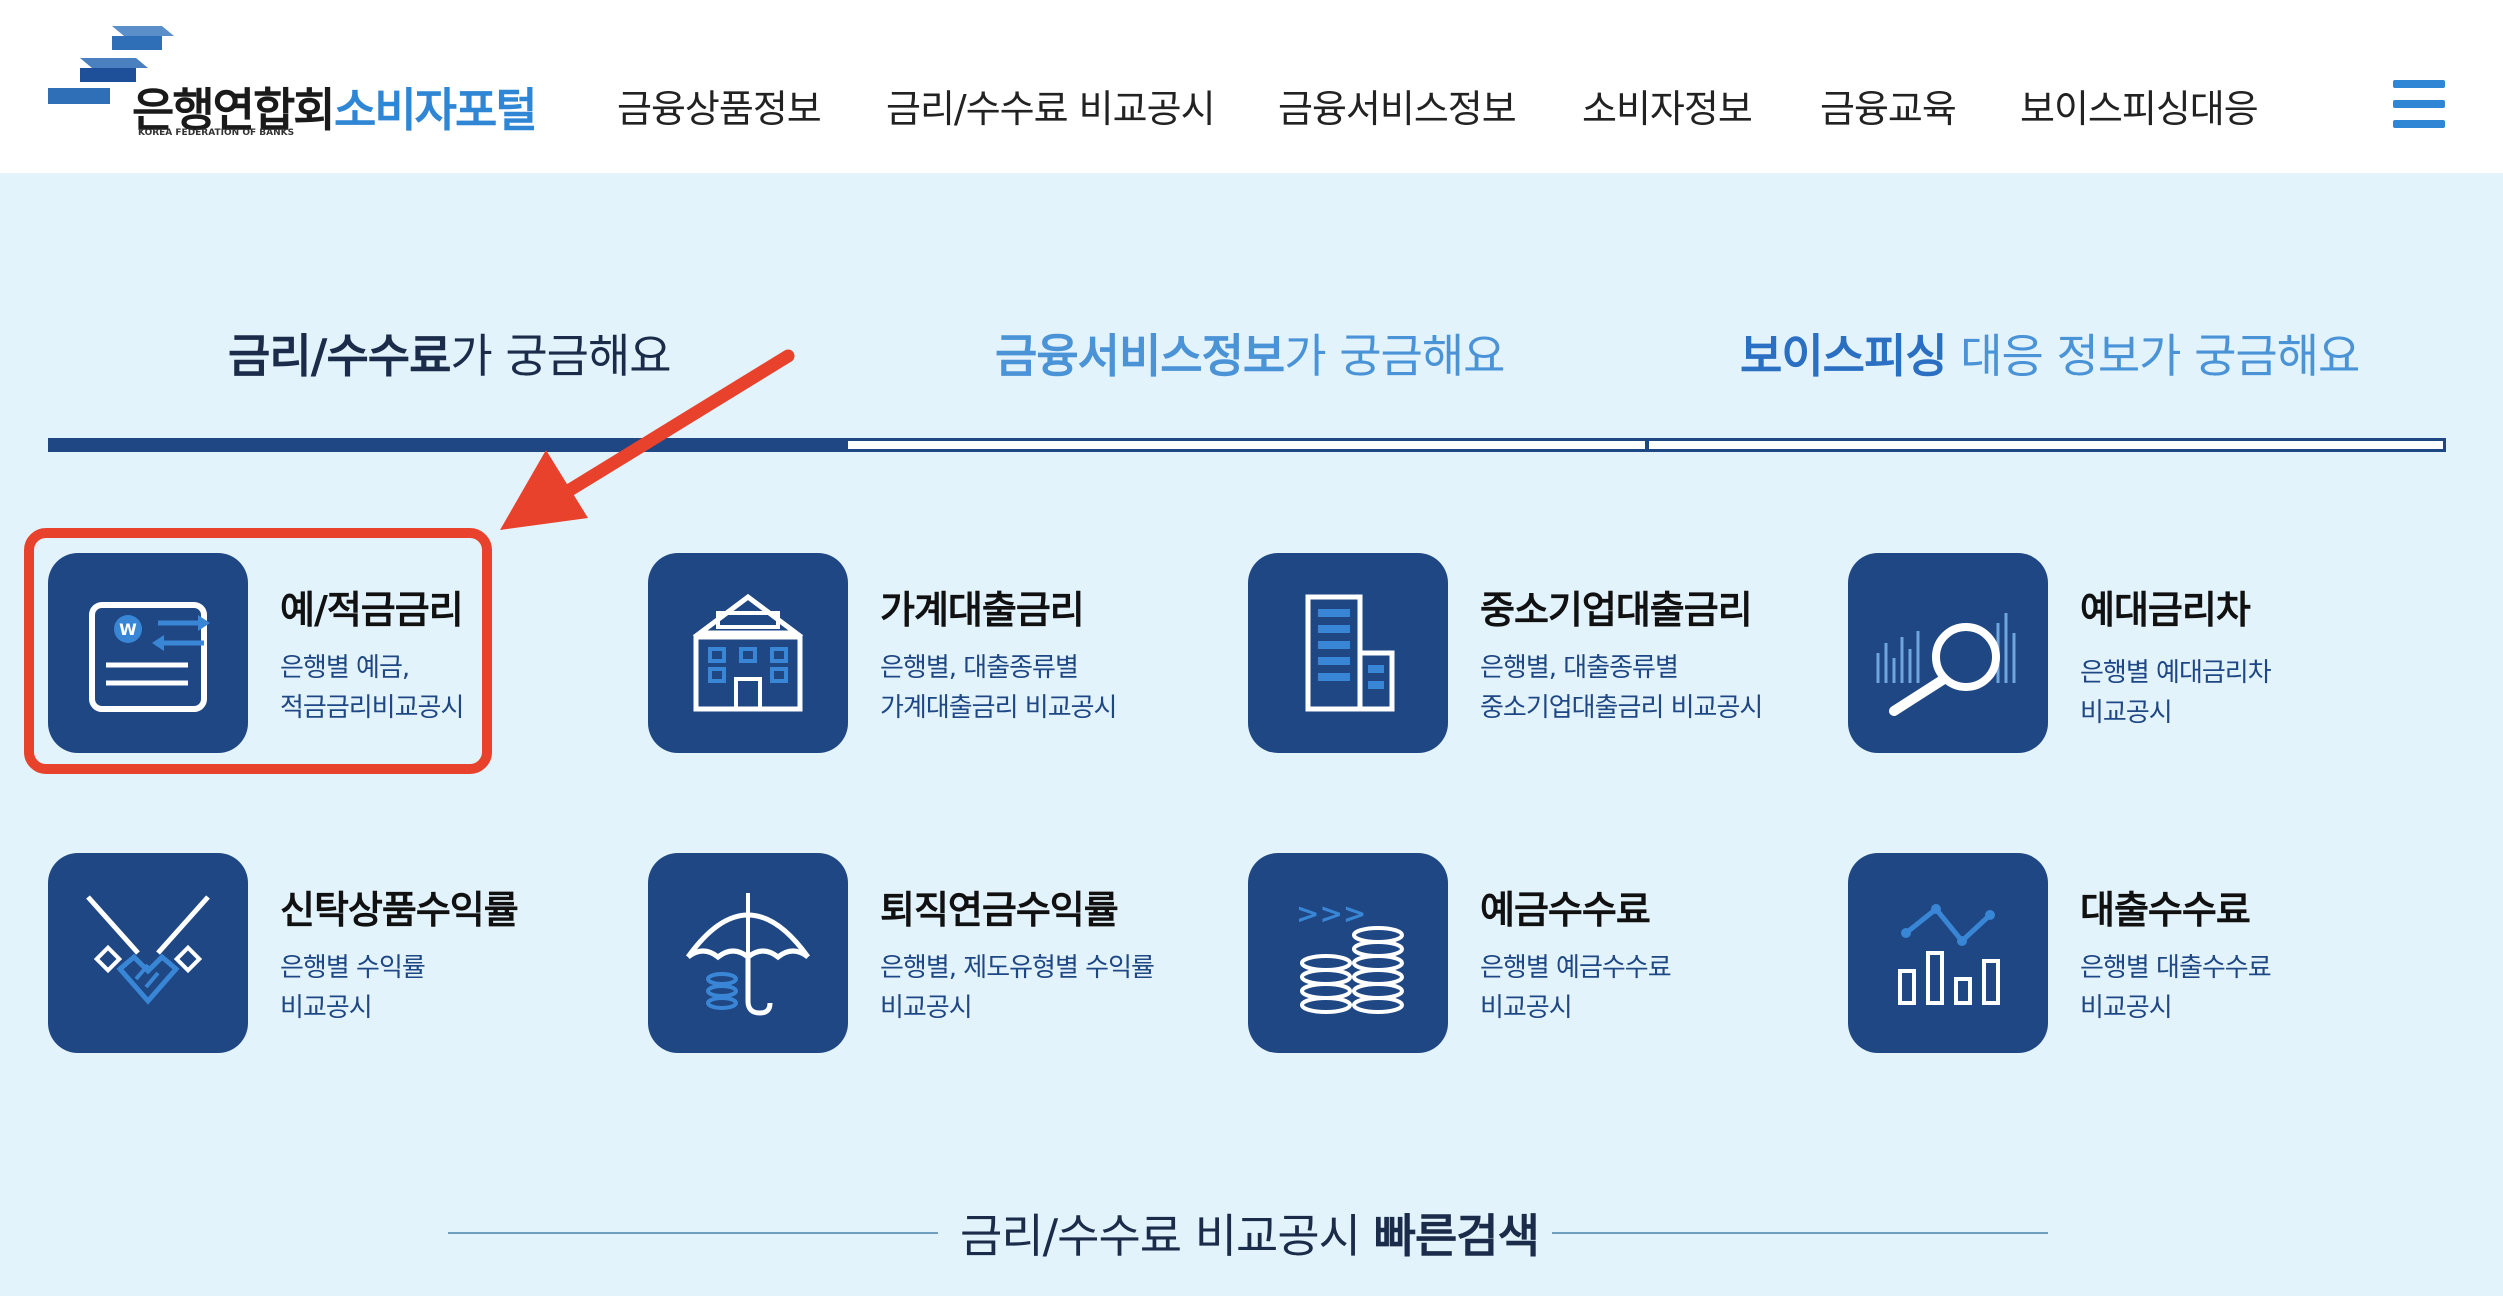 This screenshot has height=1296, width=2503. I want to click on tab-label-strong: 금융서비스정보, so click(1140, 356).